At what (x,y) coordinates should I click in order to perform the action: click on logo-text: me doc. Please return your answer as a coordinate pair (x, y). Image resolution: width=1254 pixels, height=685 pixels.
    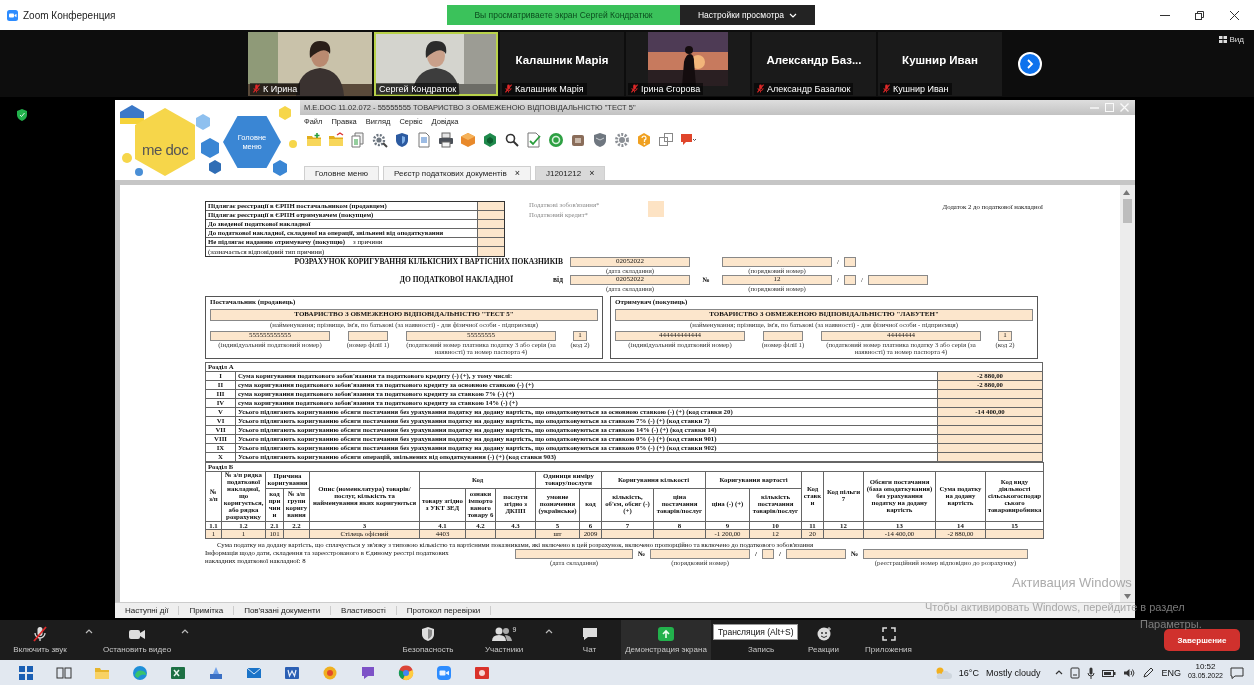
    Looking at the image, I should click on (165, 149).